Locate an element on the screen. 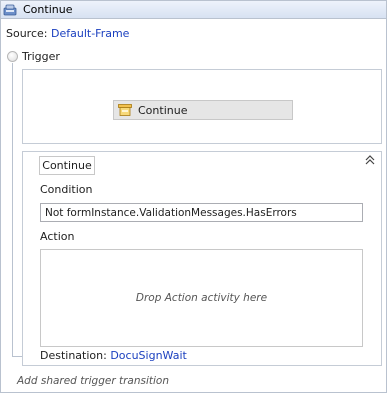 The width and height of the screenshot is (387, 393). trigger-activity-label: Continue is located at coordinates (163, 110).